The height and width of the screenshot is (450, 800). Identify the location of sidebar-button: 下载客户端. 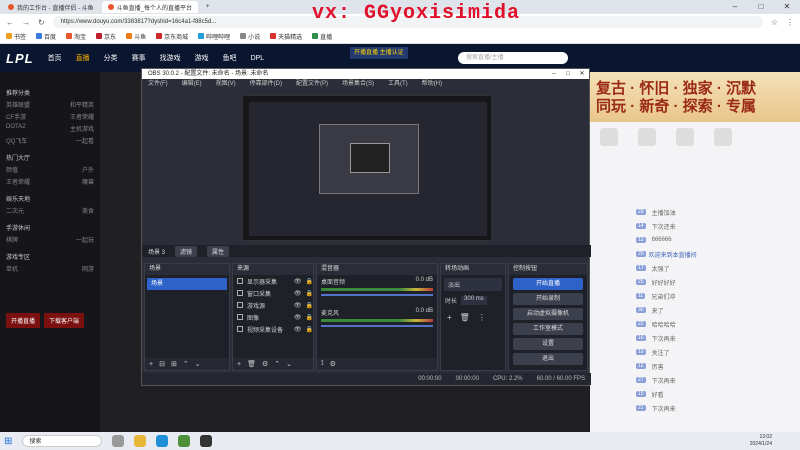
(64, 320).